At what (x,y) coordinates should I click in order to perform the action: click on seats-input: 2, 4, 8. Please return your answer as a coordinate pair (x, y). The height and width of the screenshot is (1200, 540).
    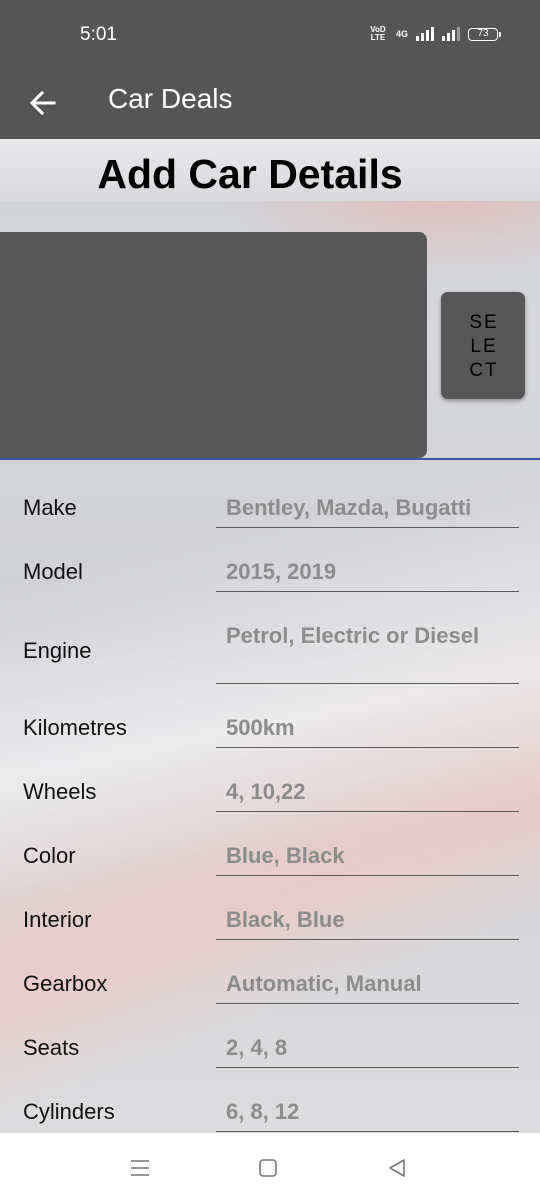
    Looking at the image, I should click on (367, 1049).